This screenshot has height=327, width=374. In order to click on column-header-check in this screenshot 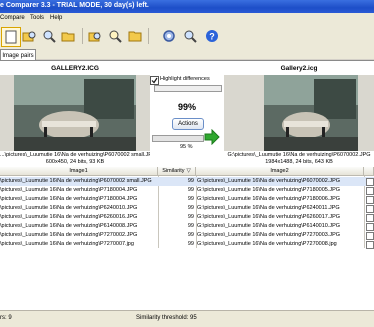, I will do `click(369, 171)`.